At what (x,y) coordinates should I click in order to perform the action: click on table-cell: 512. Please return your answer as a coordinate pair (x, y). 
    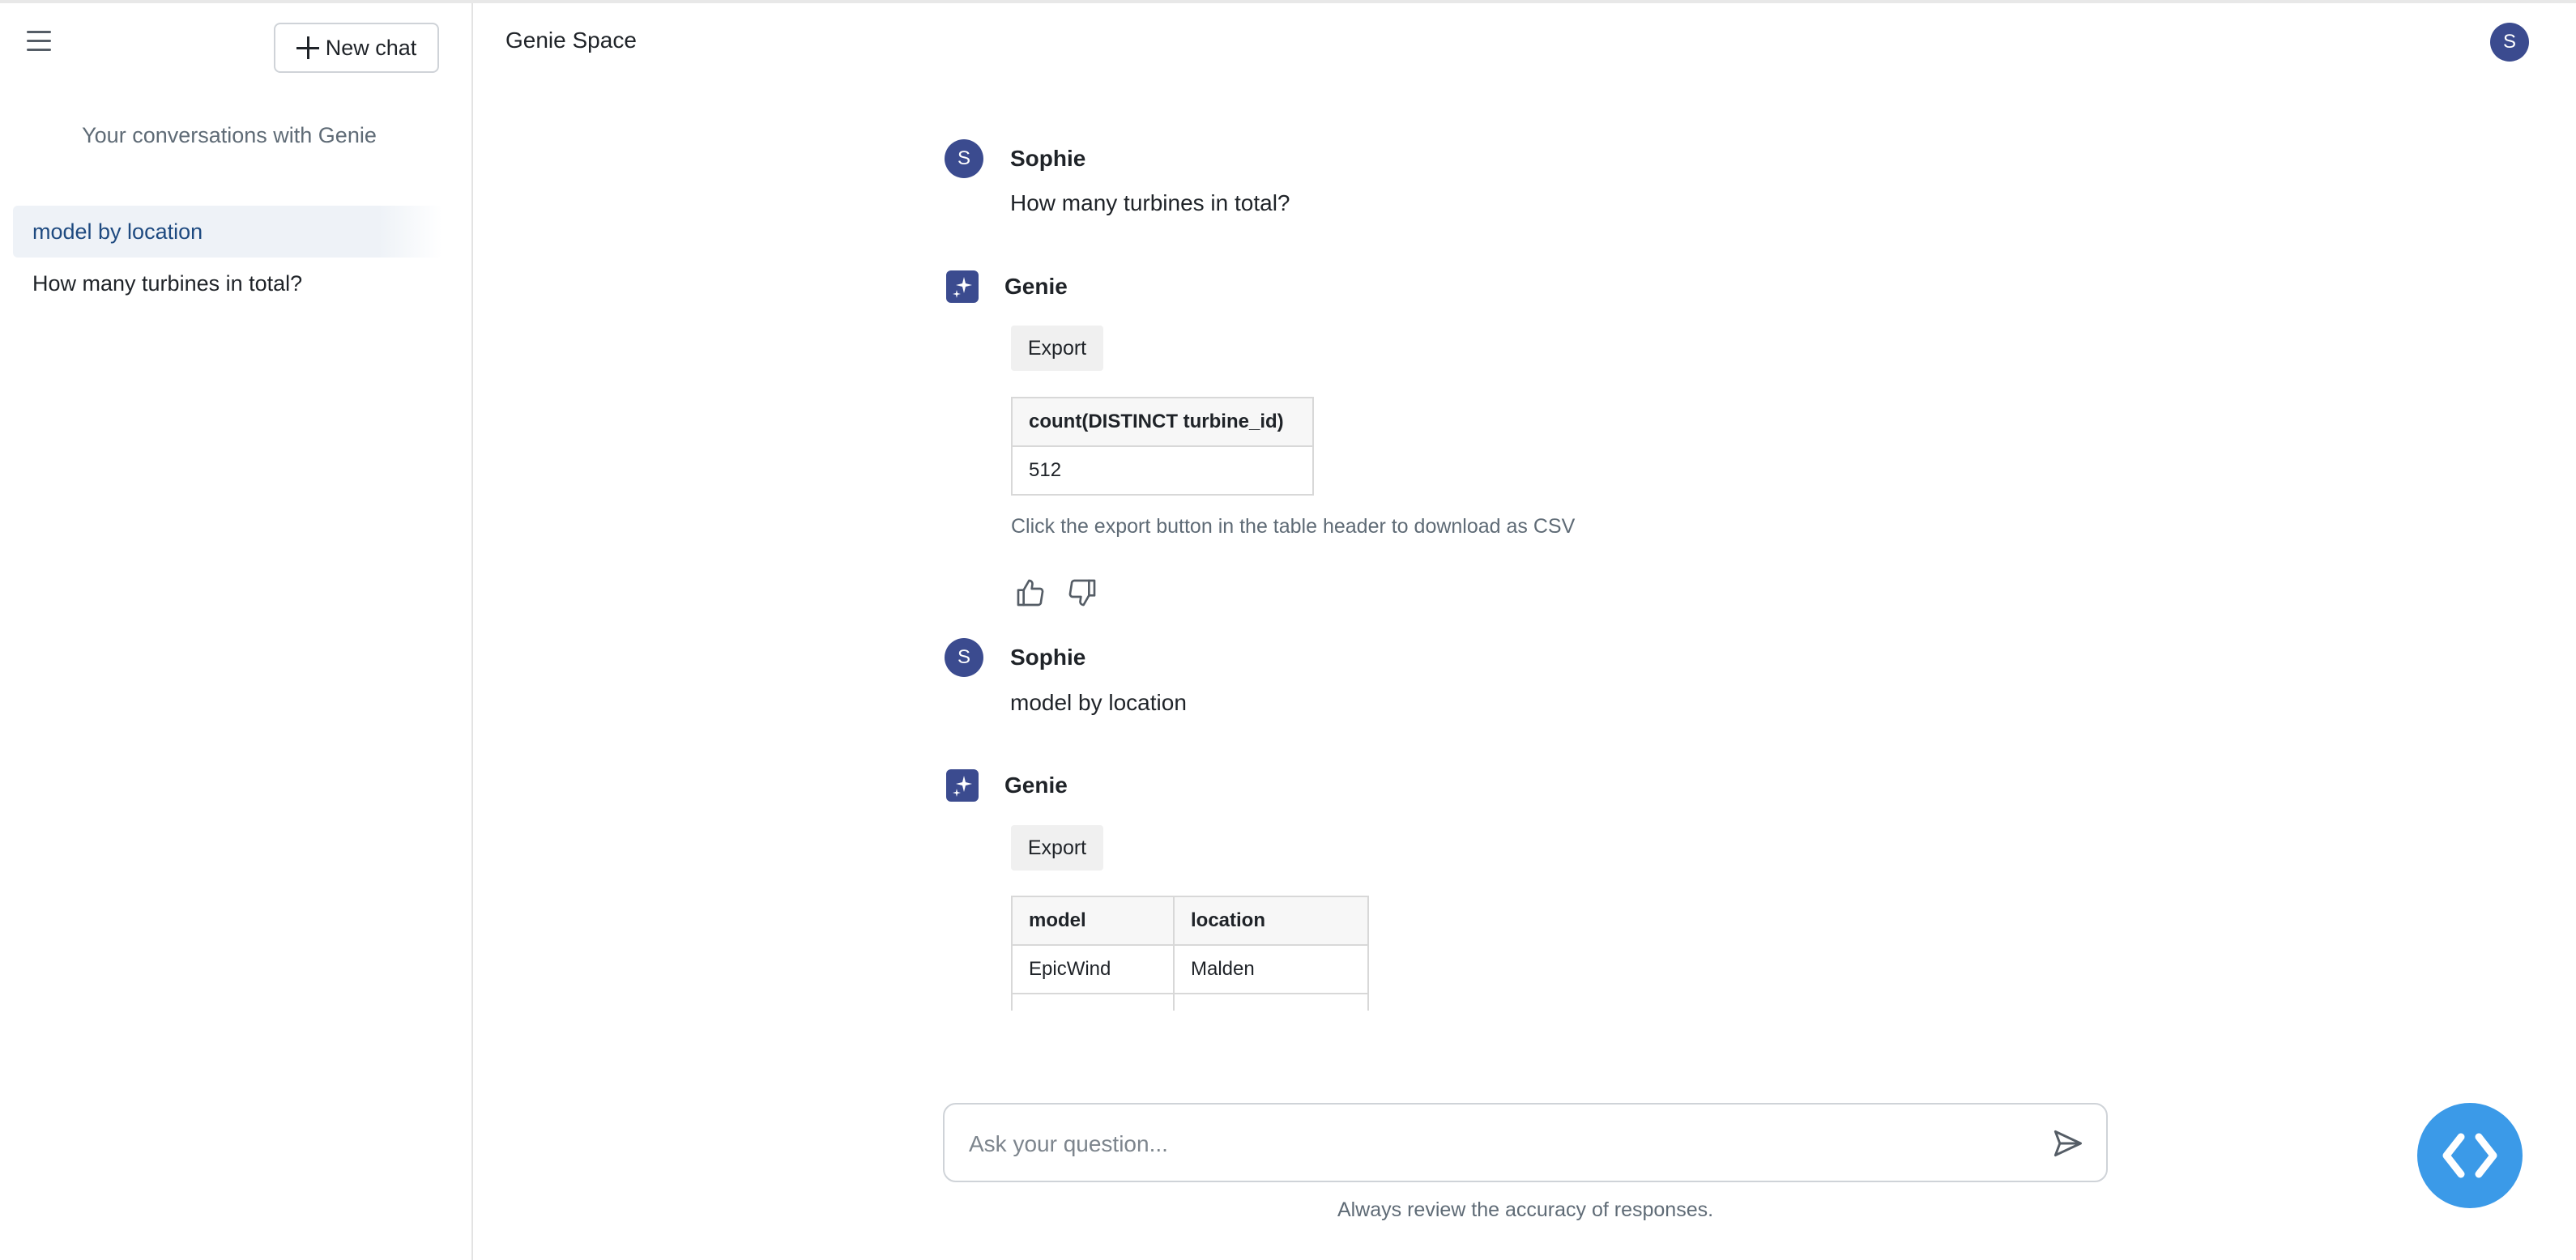
    Looking at the image, I should click on (1162, 470).